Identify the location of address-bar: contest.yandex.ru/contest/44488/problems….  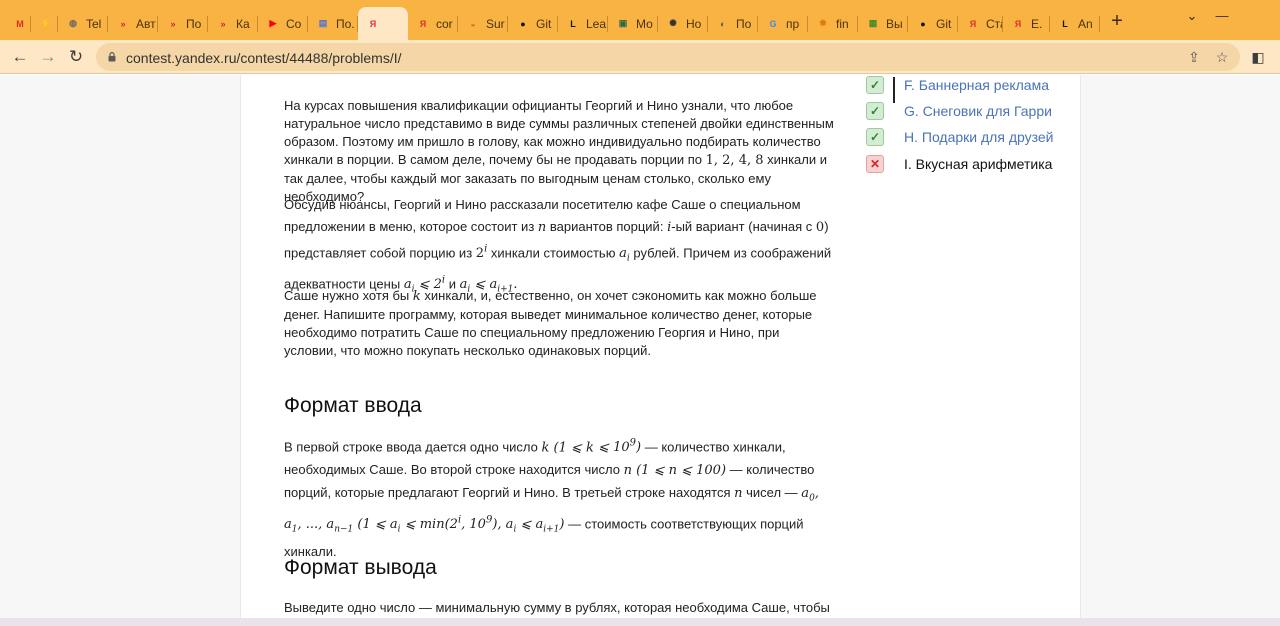
(668, 57).